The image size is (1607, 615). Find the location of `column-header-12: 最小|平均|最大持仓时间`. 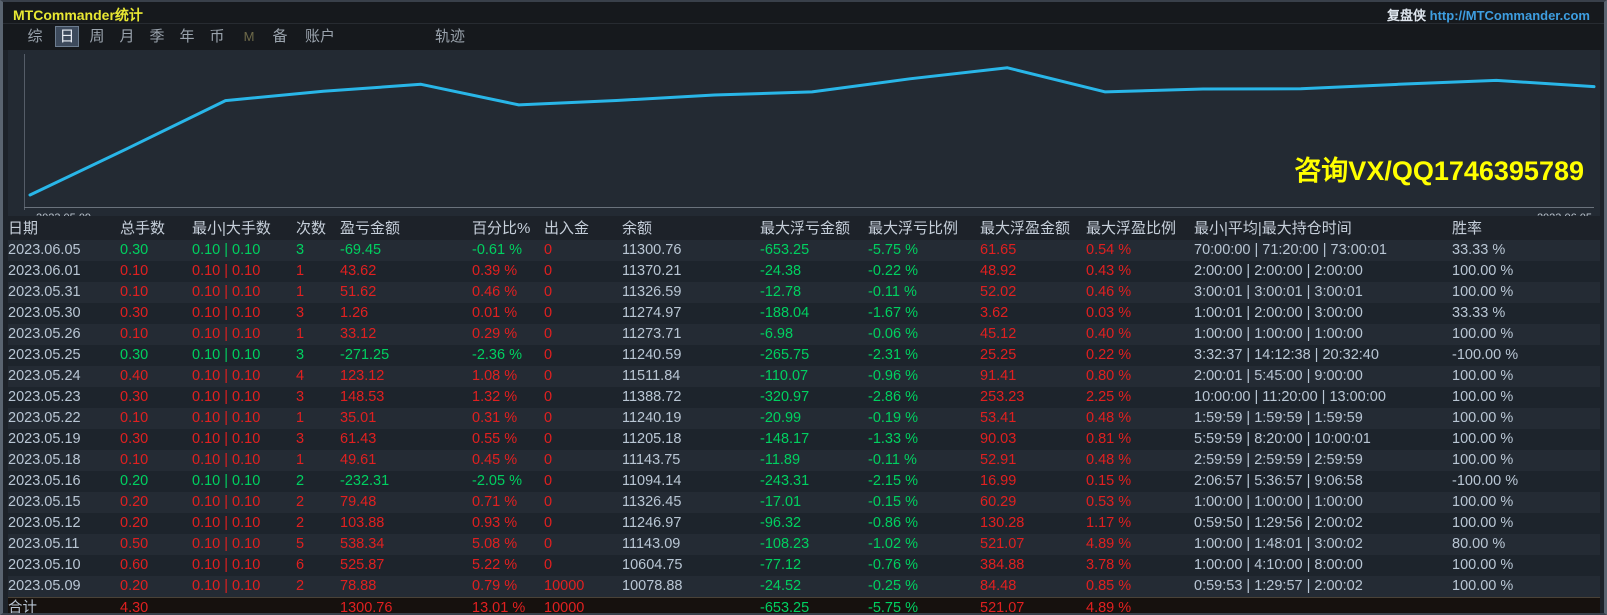

column-header-12: 最小|平均|最大持仓时间 is located at coordinates (1323, 228).